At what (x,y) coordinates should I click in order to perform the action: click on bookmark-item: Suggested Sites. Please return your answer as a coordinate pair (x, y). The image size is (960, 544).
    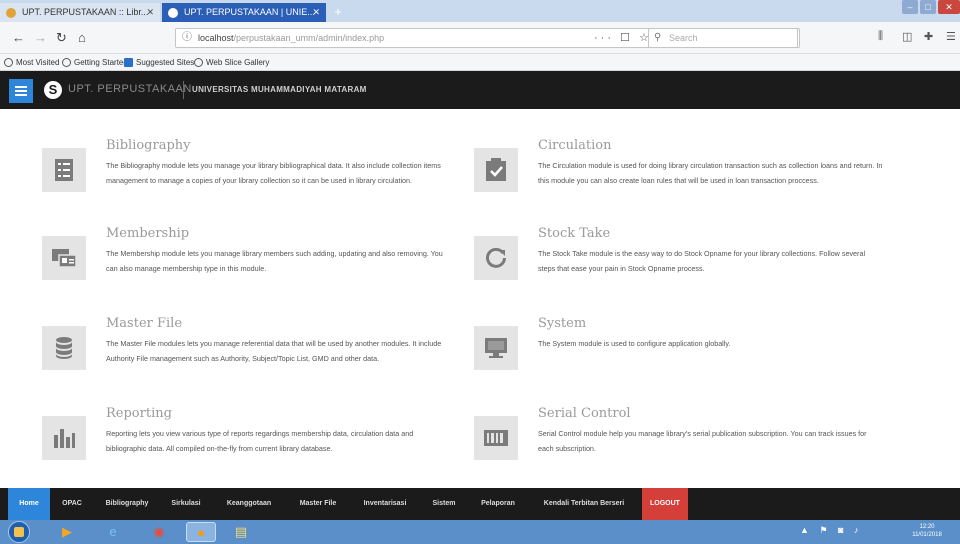
    Looking at the image, I should click on (159, 62).